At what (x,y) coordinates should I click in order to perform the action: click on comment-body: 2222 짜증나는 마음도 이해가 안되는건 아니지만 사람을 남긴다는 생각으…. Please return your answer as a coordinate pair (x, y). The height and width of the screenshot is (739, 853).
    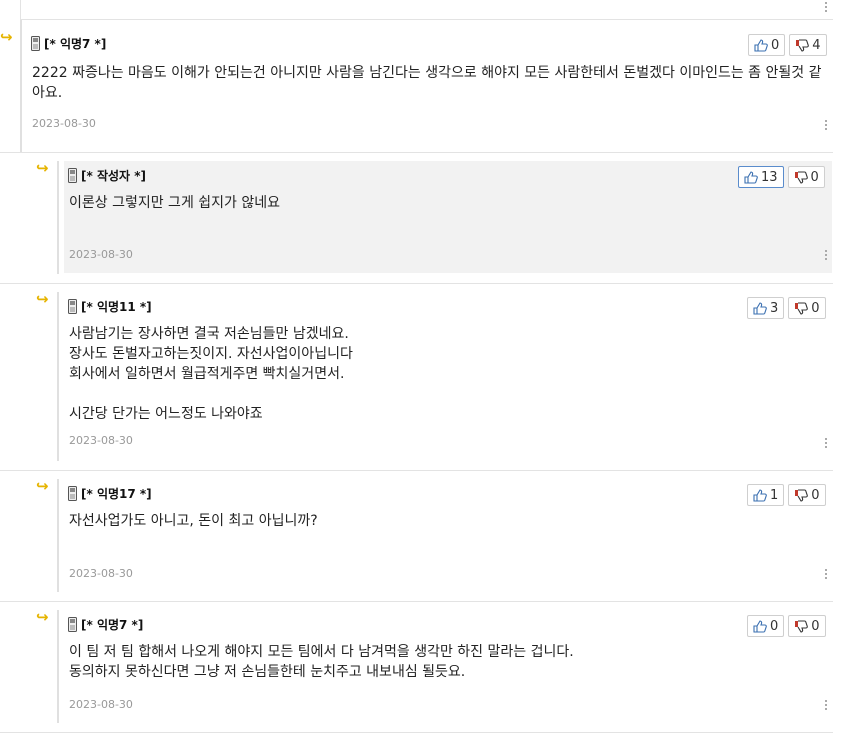
    Looking at the image, I should click on (427, 83).